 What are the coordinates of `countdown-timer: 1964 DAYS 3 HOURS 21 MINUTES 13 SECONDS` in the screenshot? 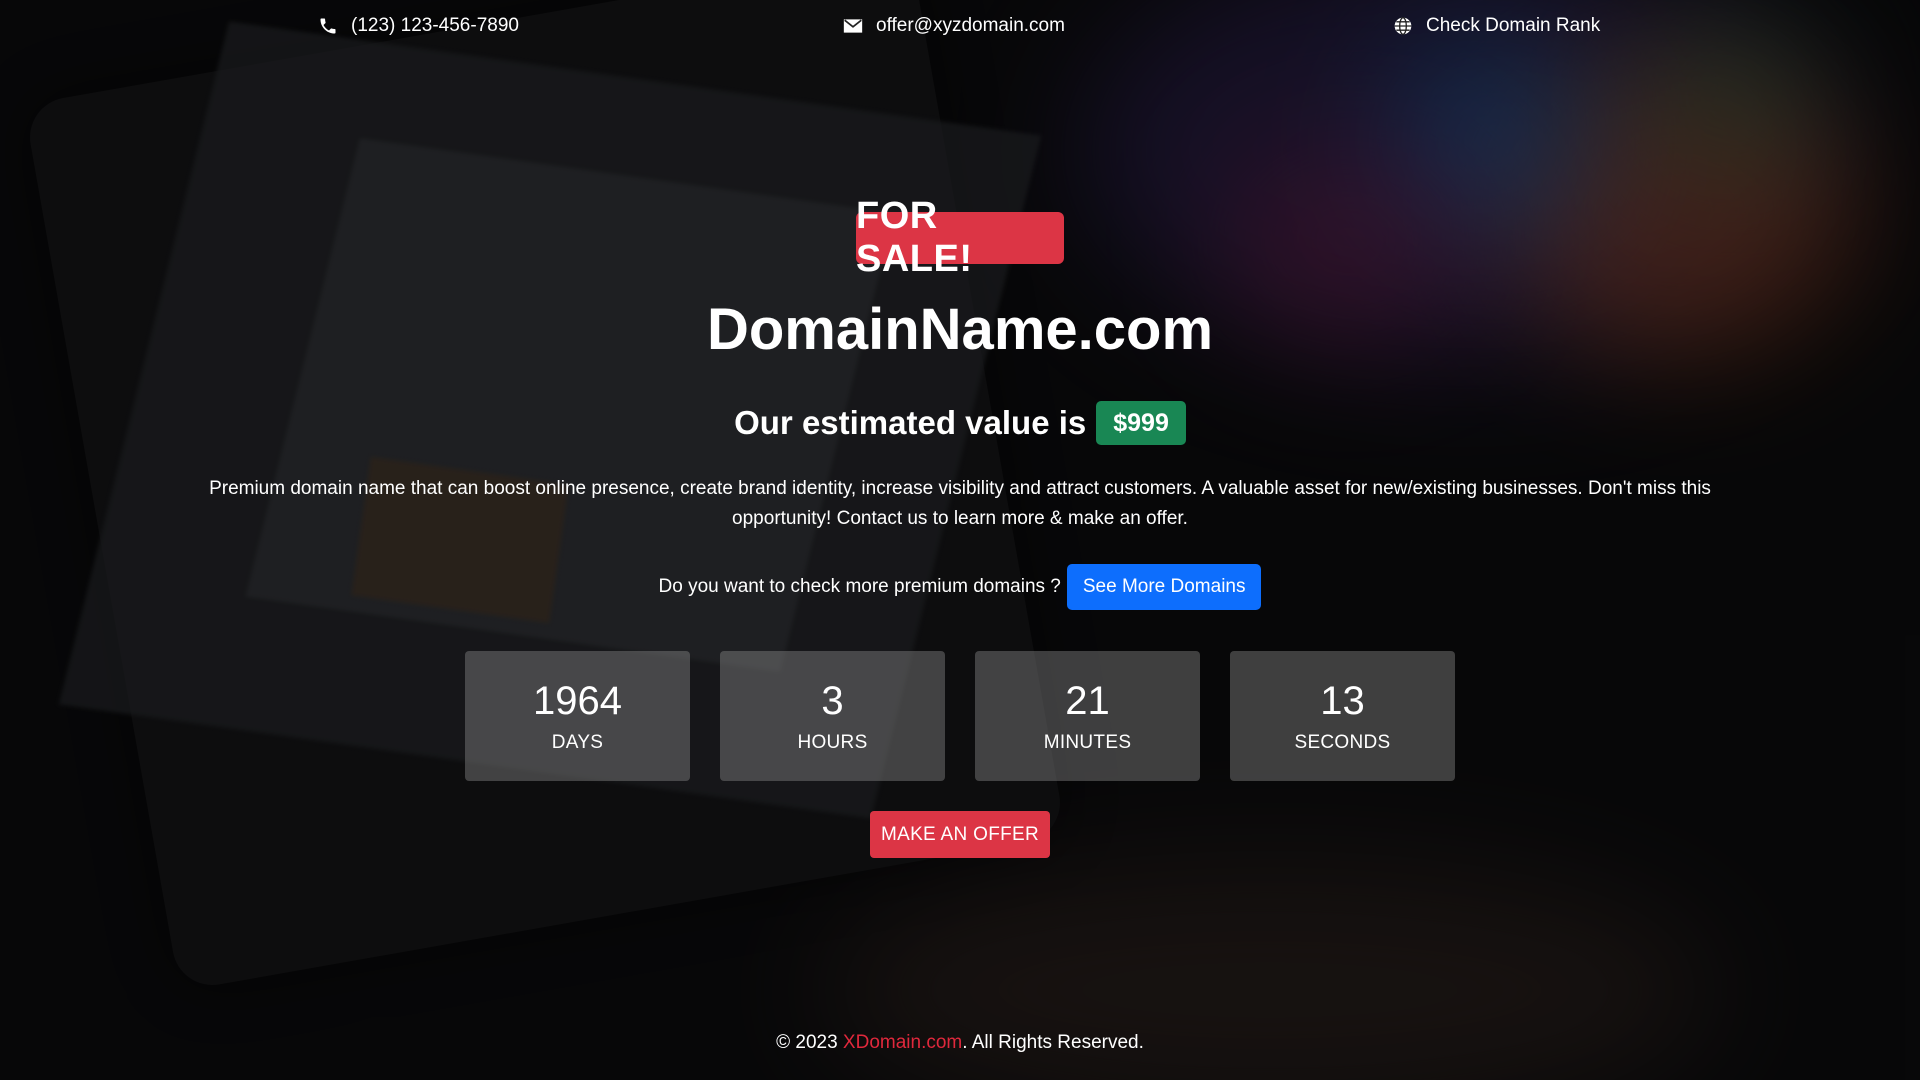 It's located at (960, 716).